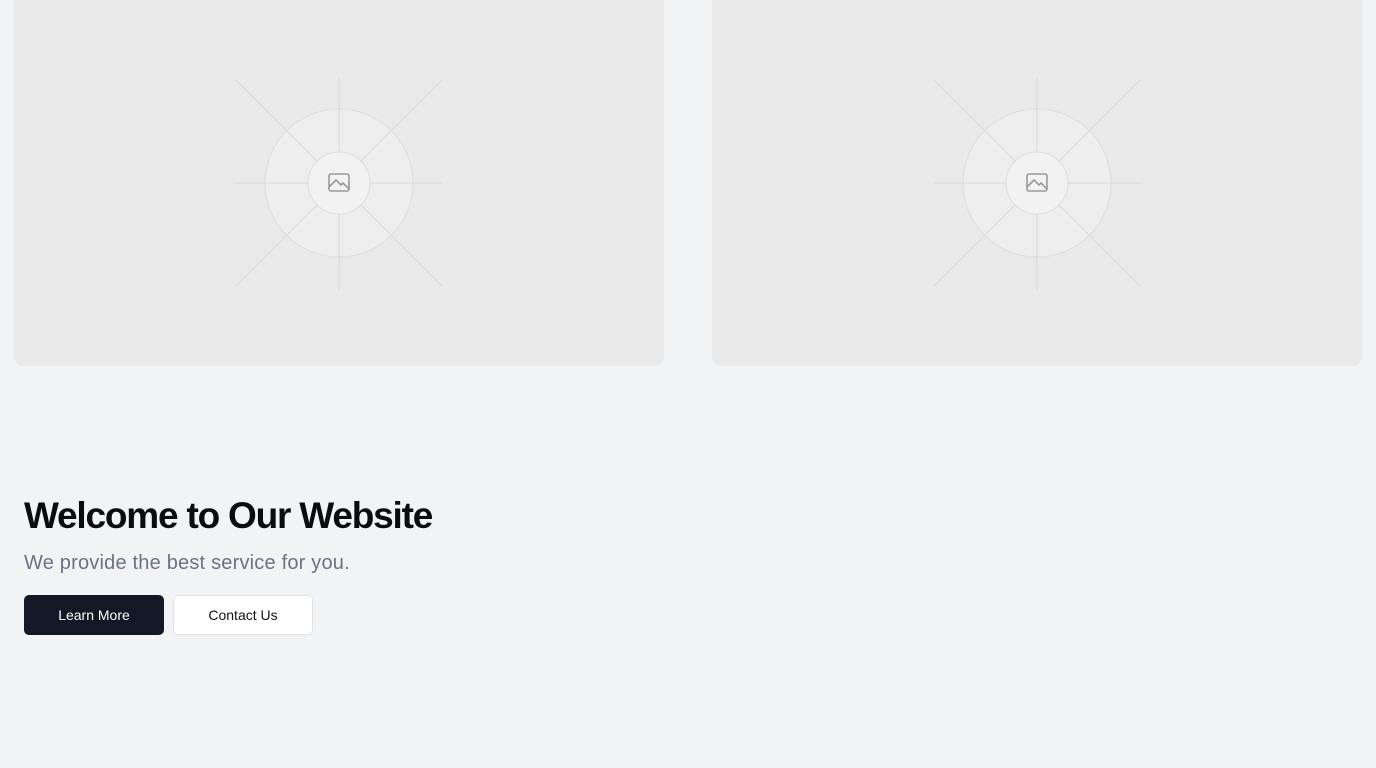  Describe the element at coordinates (243, 615) in the screenshot. I see `contact-us-button: Contact Us` at that location.